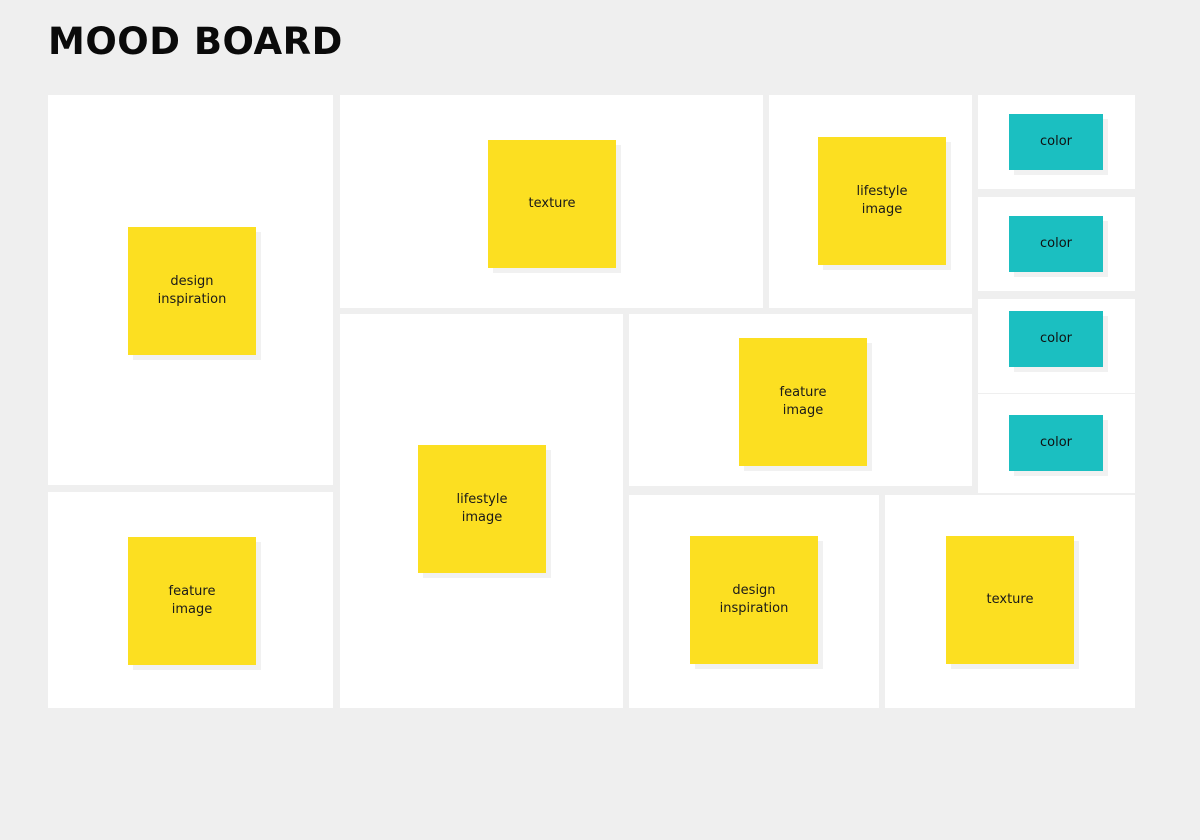 Image resolution: width=1200 pixels, height=840 pixels. I want to click on design-inspiration-card-left: design inspiration, so click(190, 290).